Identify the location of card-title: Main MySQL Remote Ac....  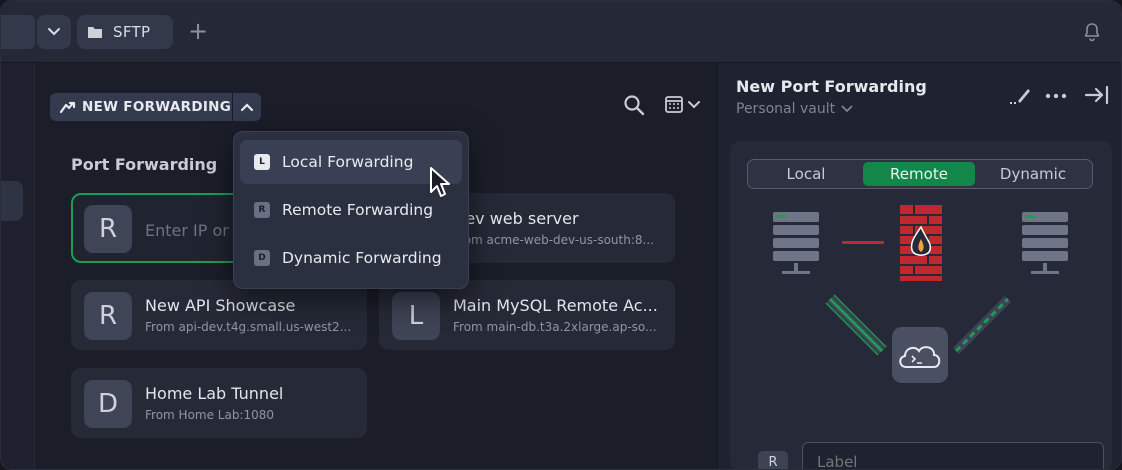
(555, 305).